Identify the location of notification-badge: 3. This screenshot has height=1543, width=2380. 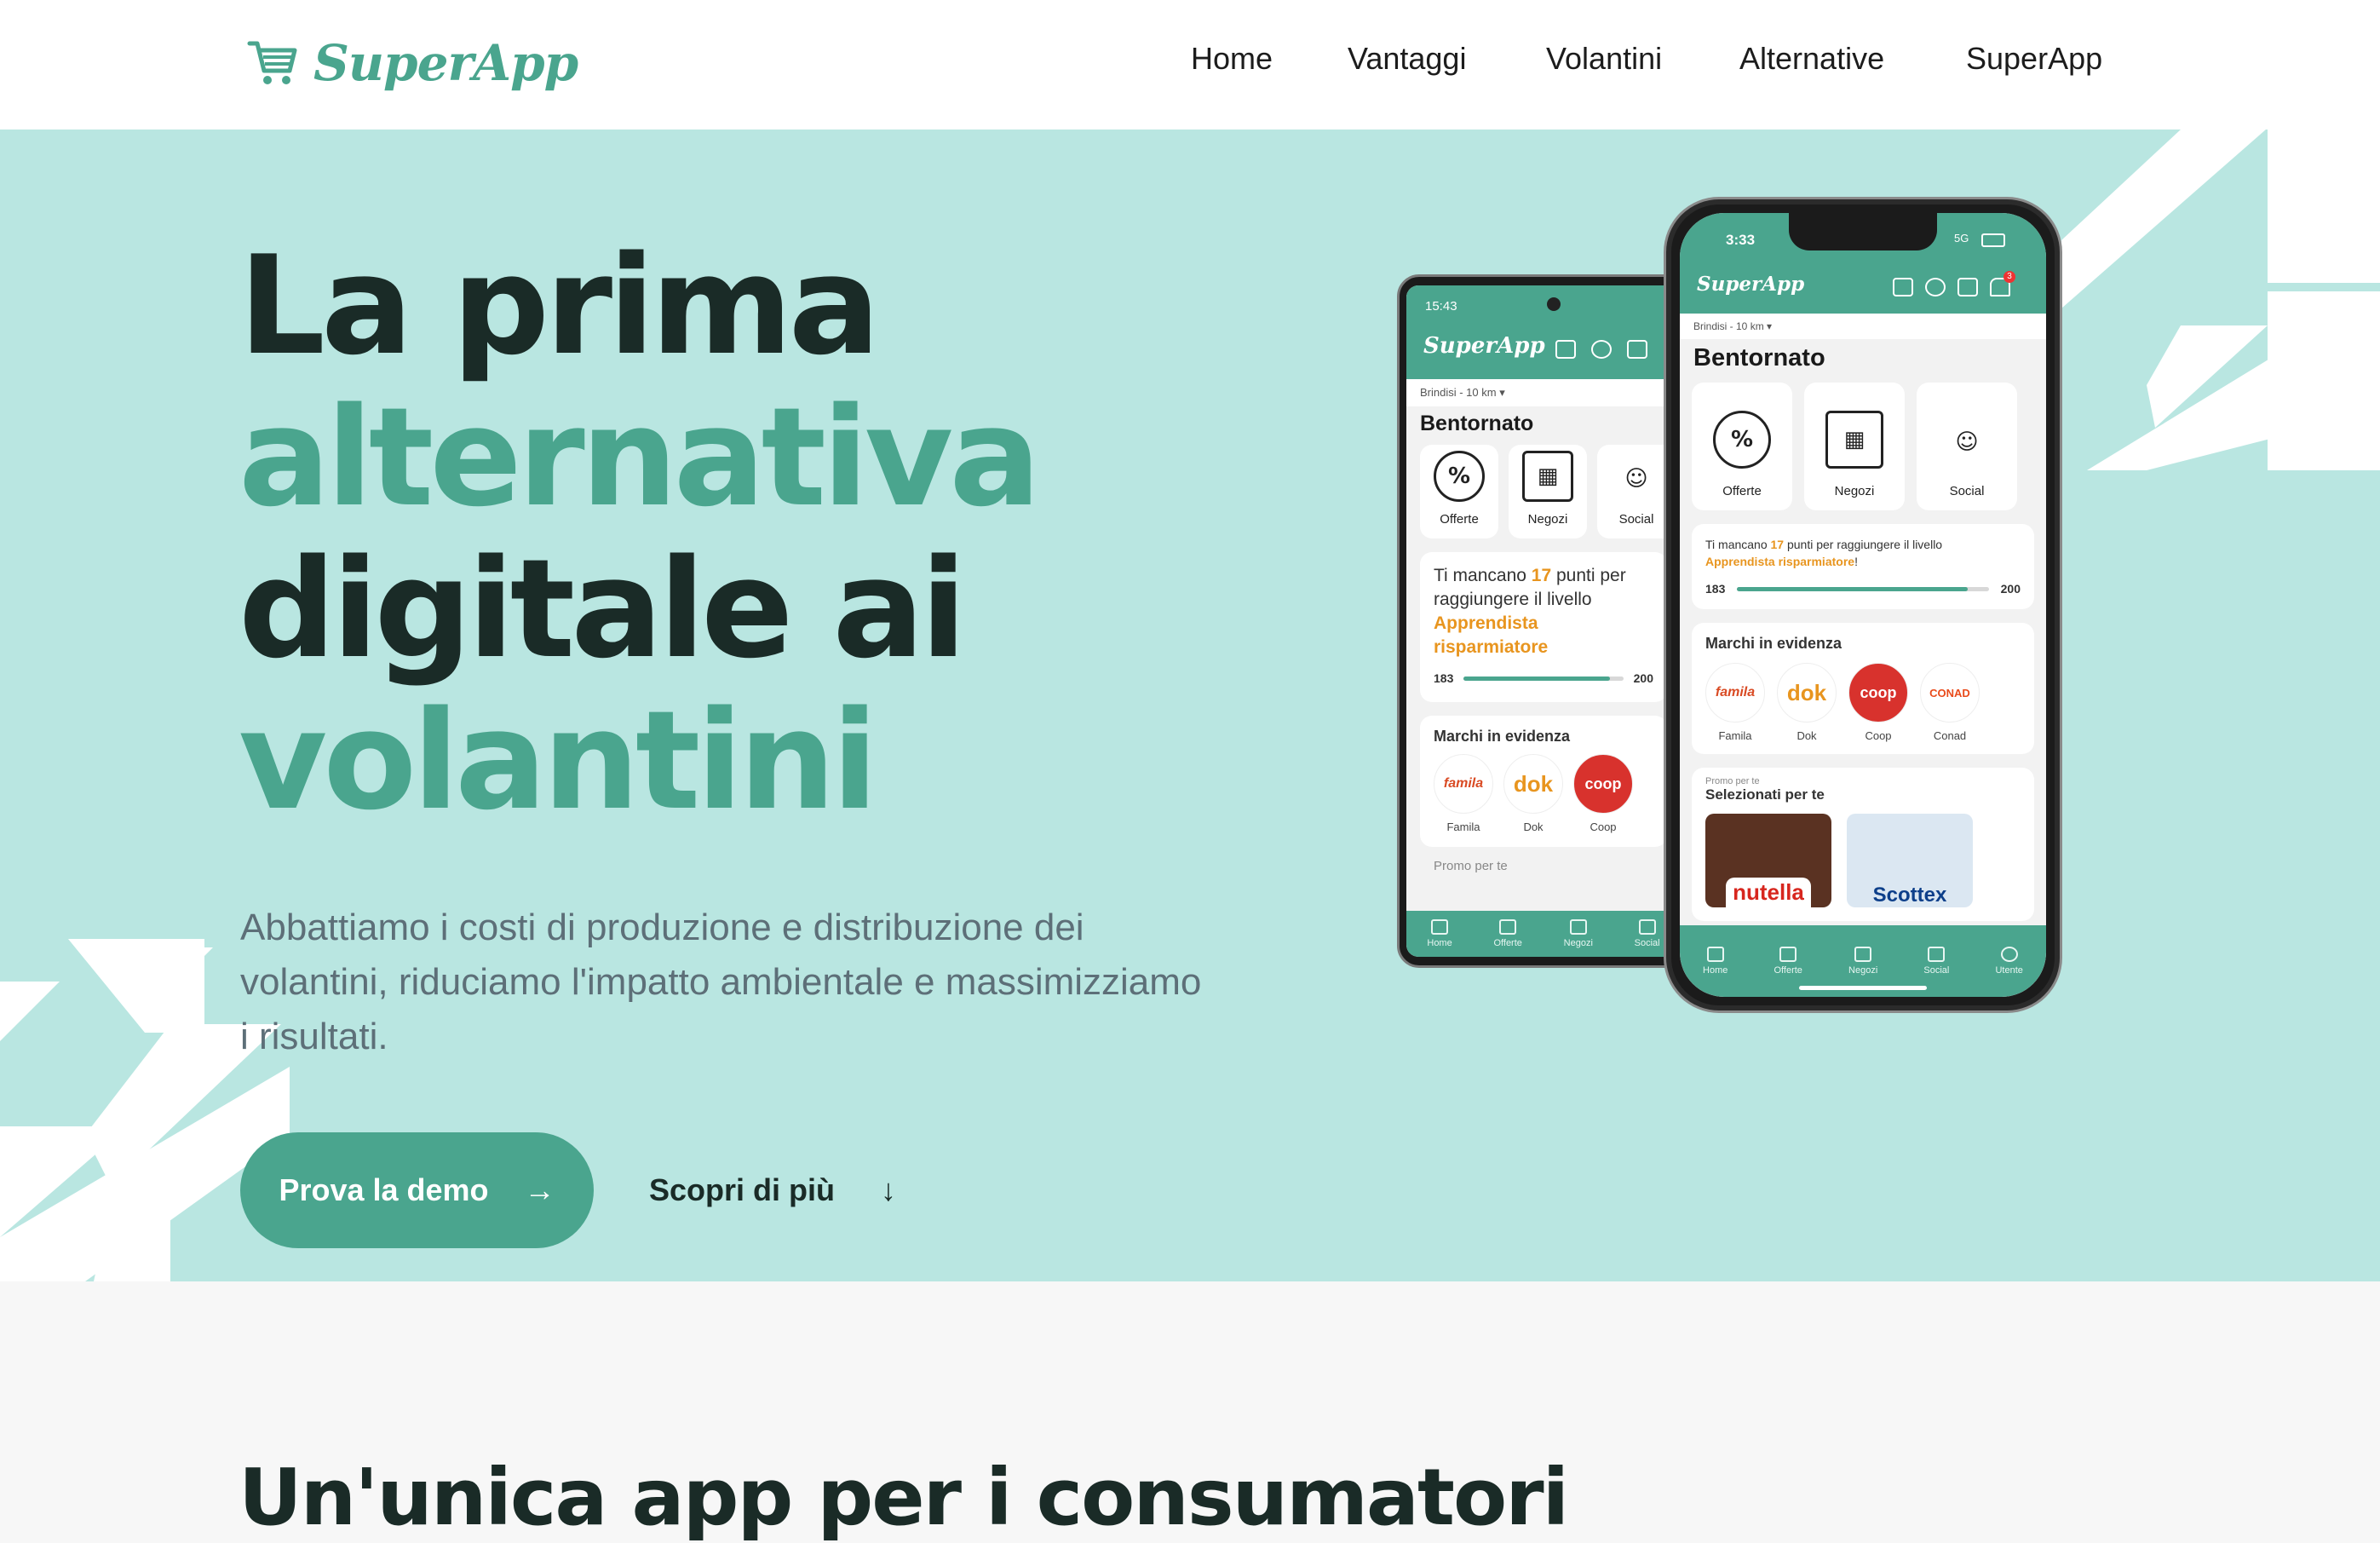
(2009, 277).